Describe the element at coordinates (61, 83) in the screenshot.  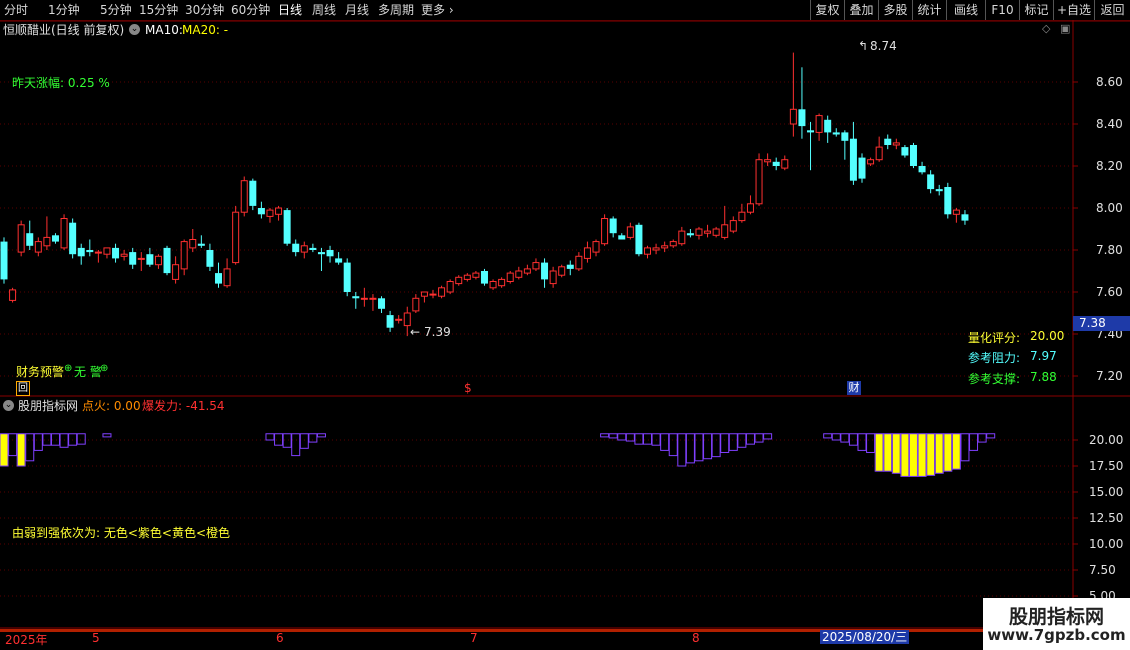
I see `yesterday-change: 昨天涨幅: 0.25 %` at that location.